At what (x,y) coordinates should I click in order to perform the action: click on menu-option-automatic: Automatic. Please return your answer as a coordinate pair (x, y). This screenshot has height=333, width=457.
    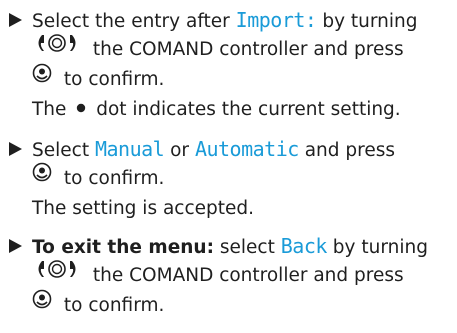
    Looking at the image, I should click on (246, 149).